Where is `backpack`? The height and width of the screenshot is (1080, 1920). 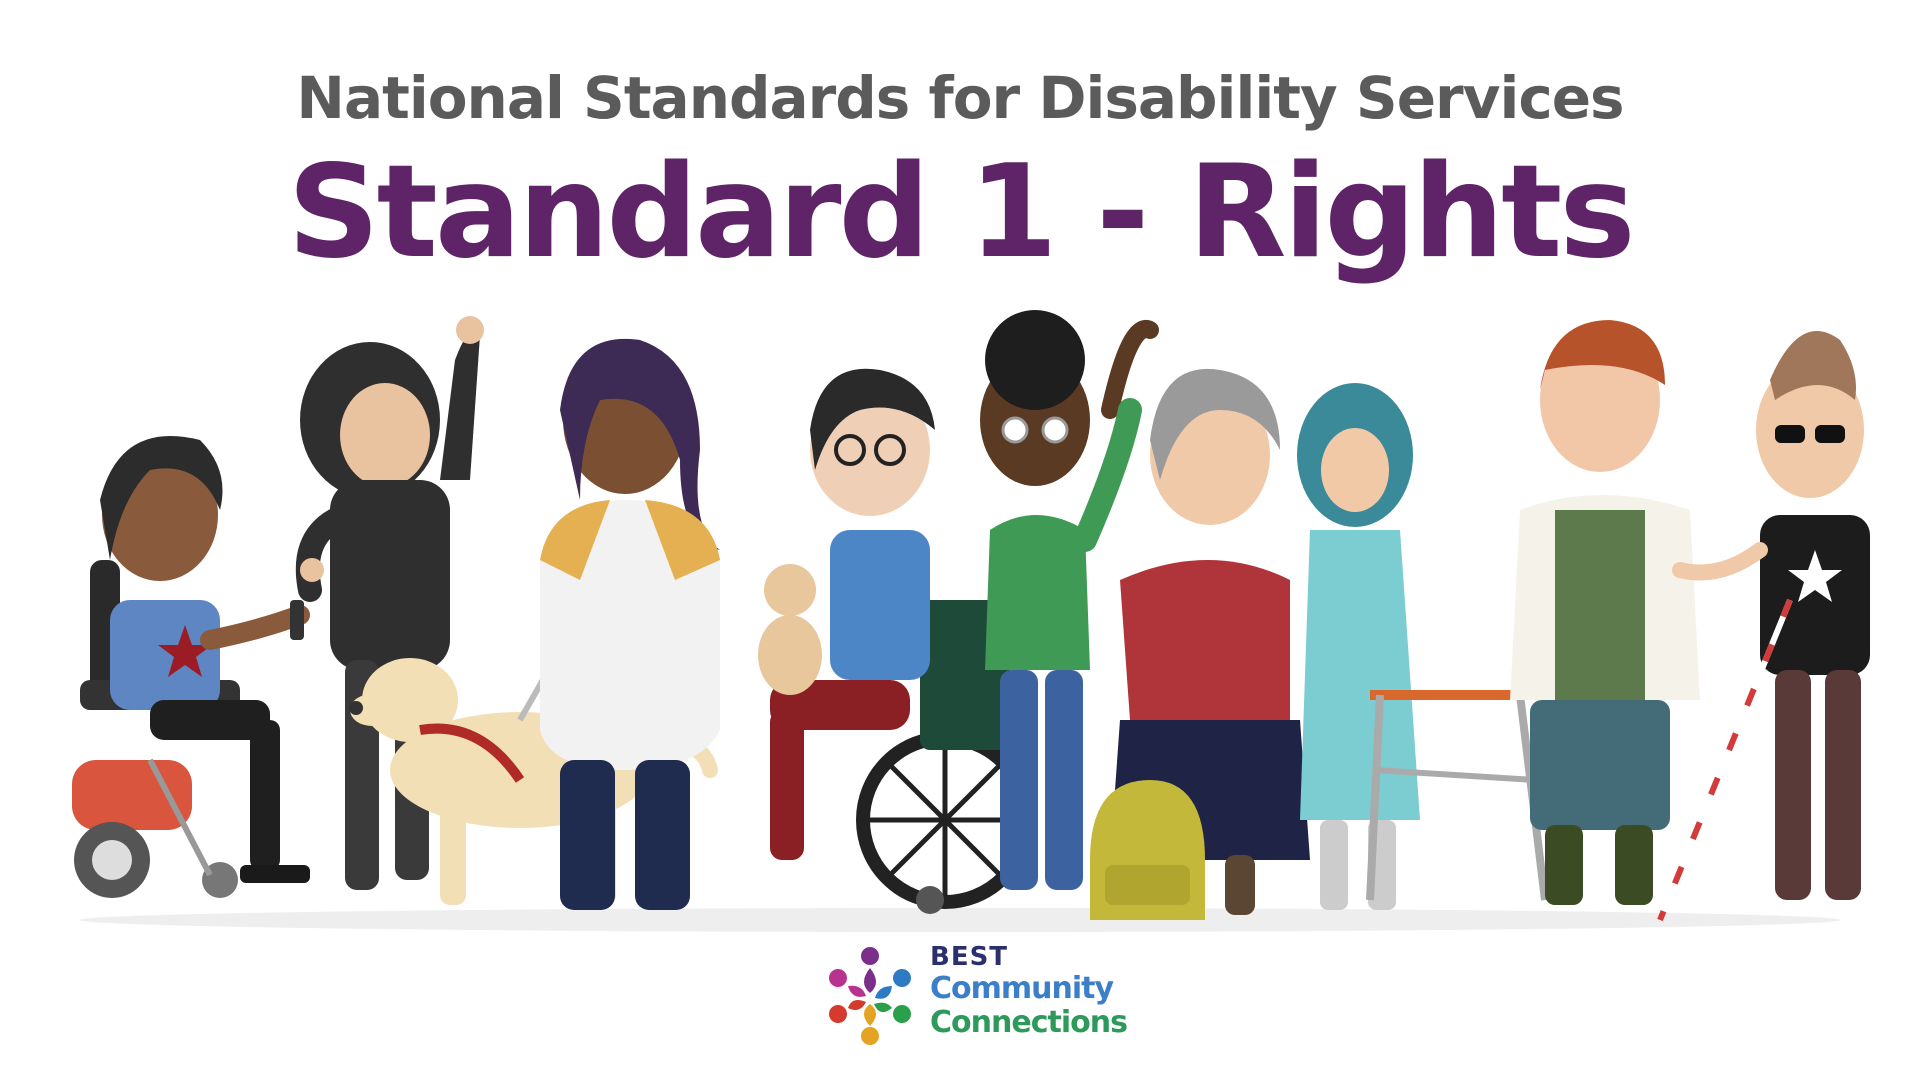 backpack is located at coordinates (1147, 850).